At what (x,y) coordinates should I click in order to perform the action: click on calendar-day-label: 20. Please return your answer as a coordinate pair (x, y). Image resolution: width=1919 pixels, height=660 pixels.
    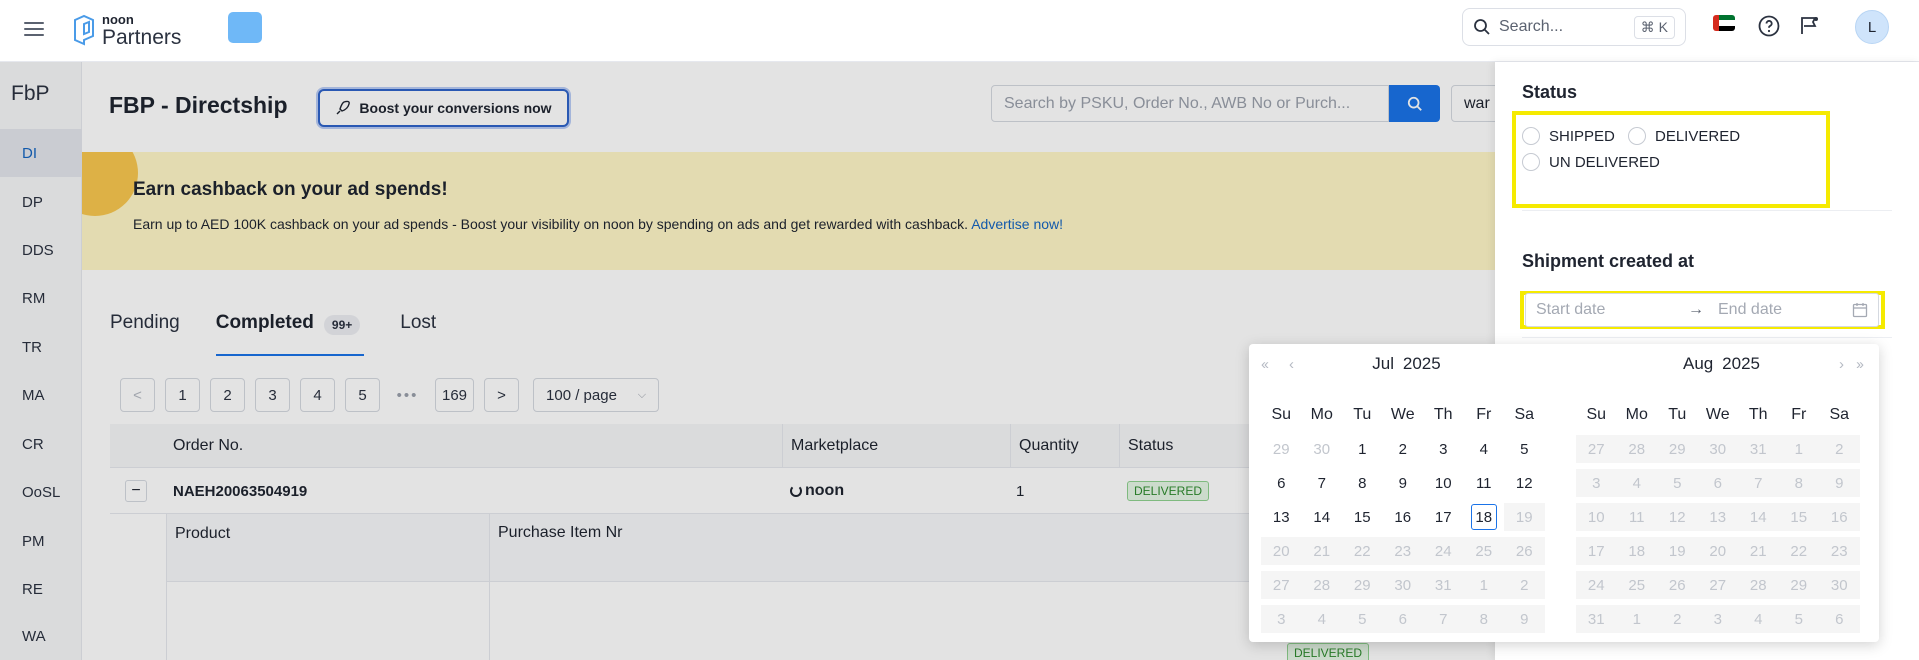
    Looking at the image, I should click on (1718, 551).